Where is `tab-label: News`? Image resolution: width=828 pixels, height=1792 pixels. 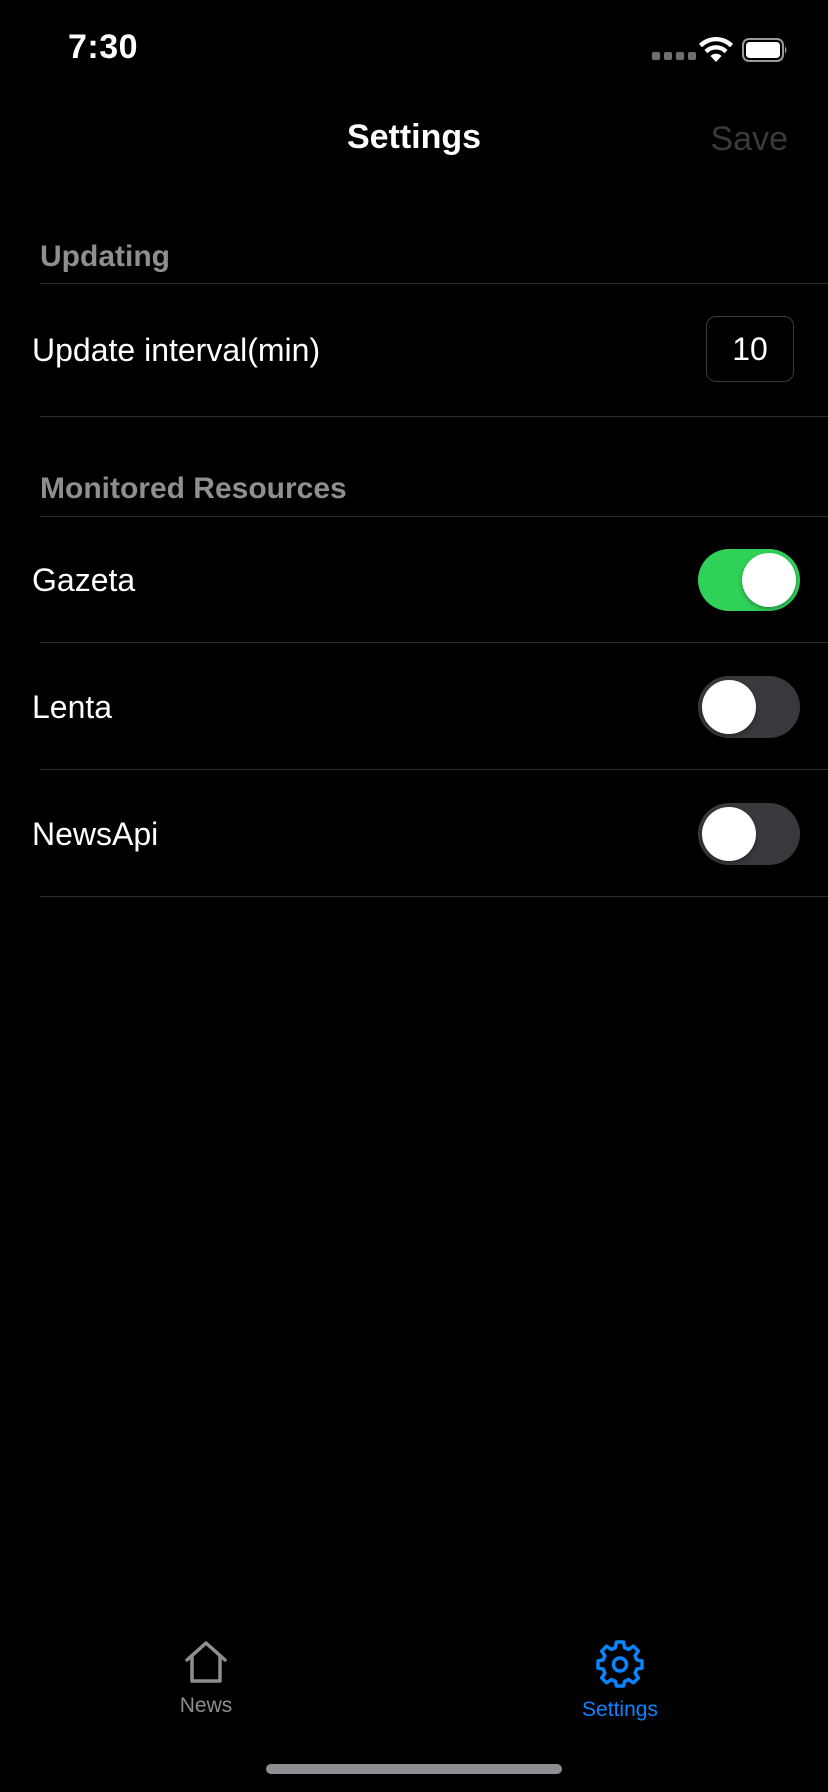 tab-label: News is located at coordinates (206, 1705).